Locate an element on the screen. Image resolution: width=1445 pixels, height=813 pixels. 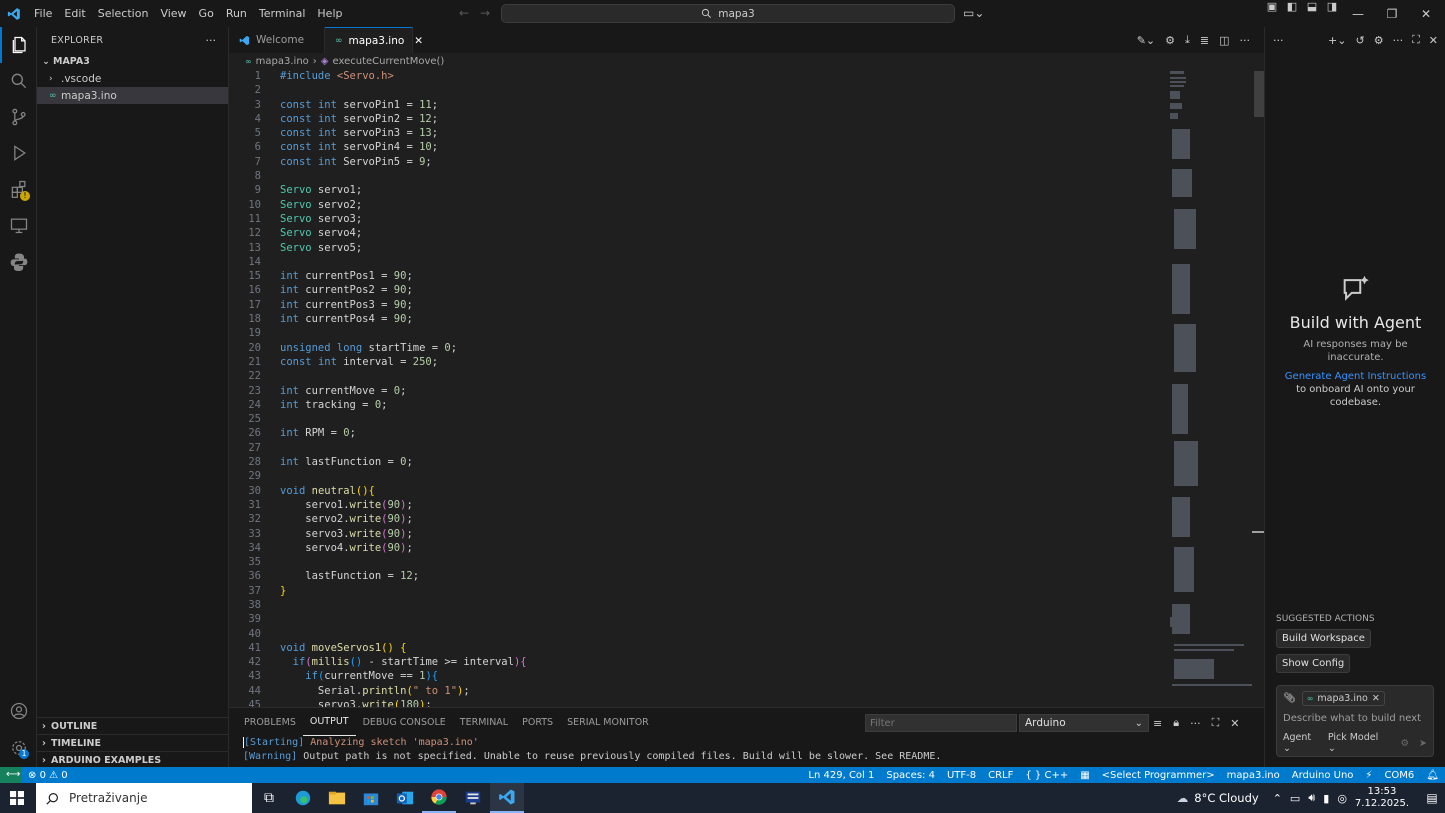
menu-terminal: Terminal is located at coordinates (282, 13).